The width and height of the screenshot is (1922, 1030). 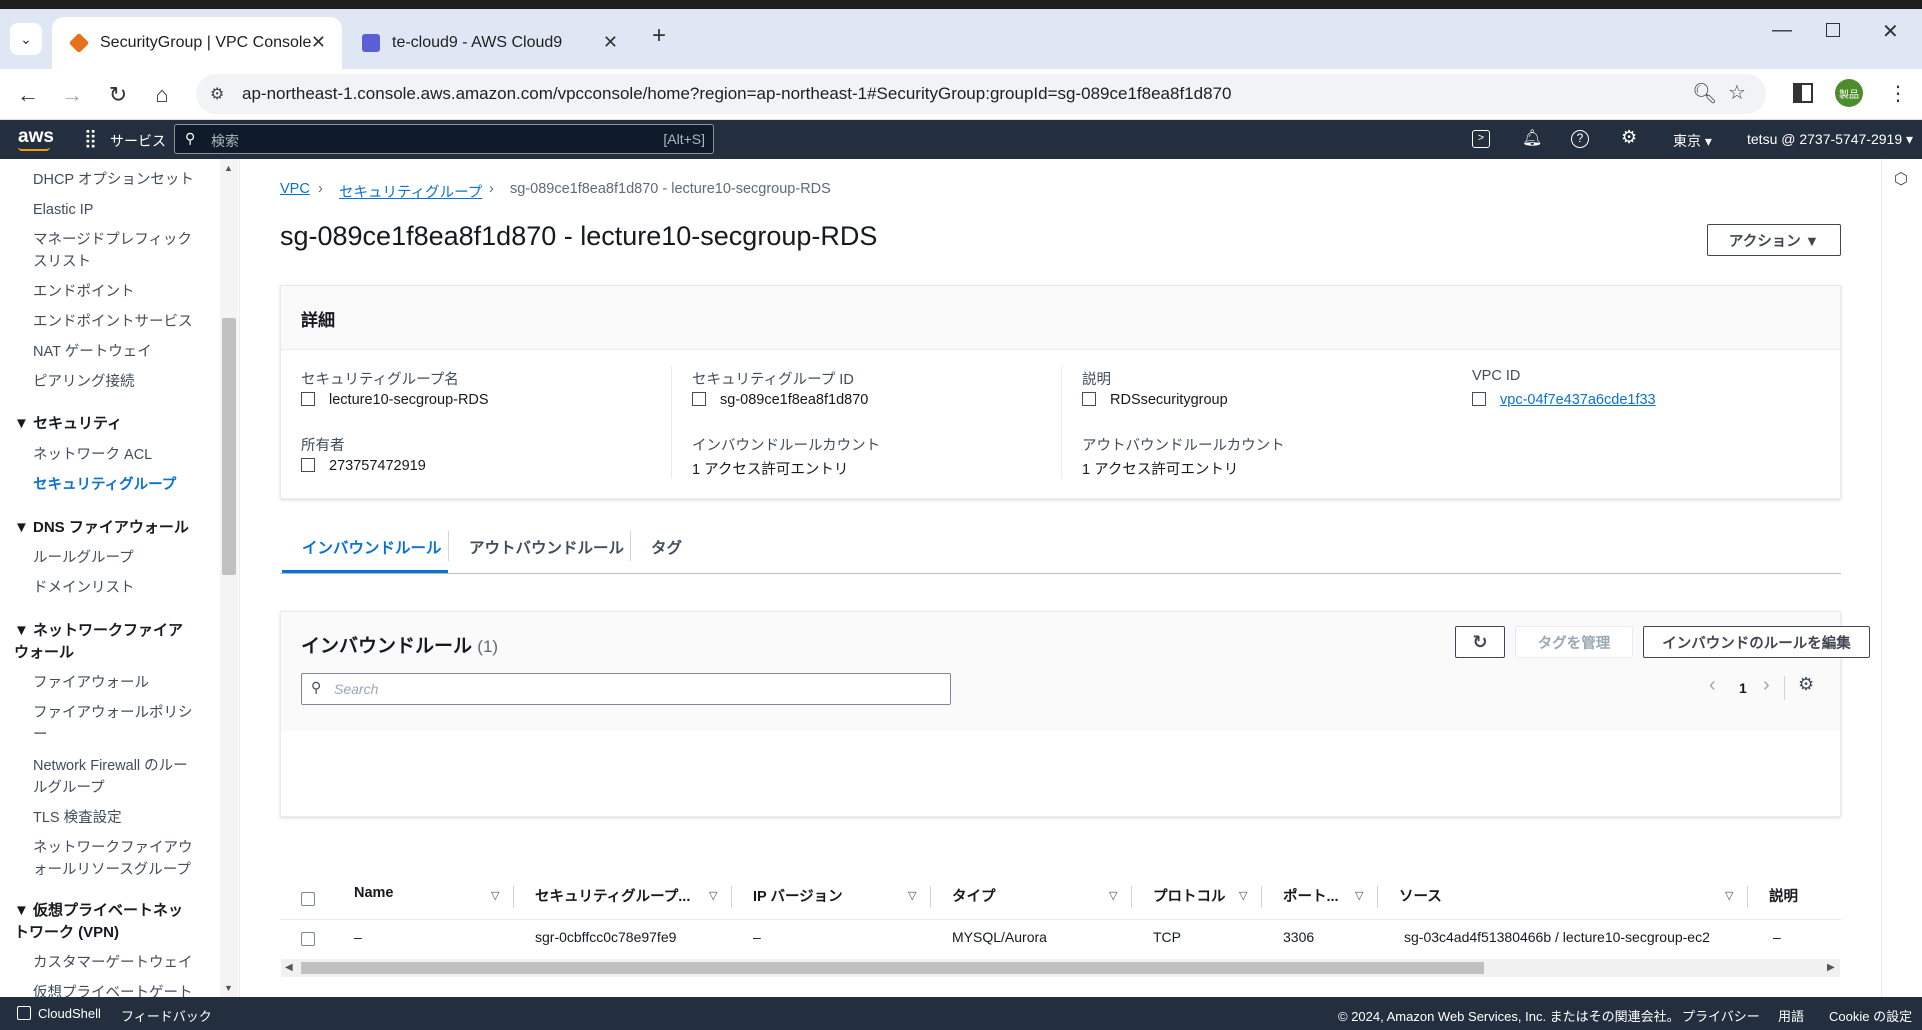 I want to click on sidebar-scrollbar: ▲ ▼, so click(x=229, y=578).